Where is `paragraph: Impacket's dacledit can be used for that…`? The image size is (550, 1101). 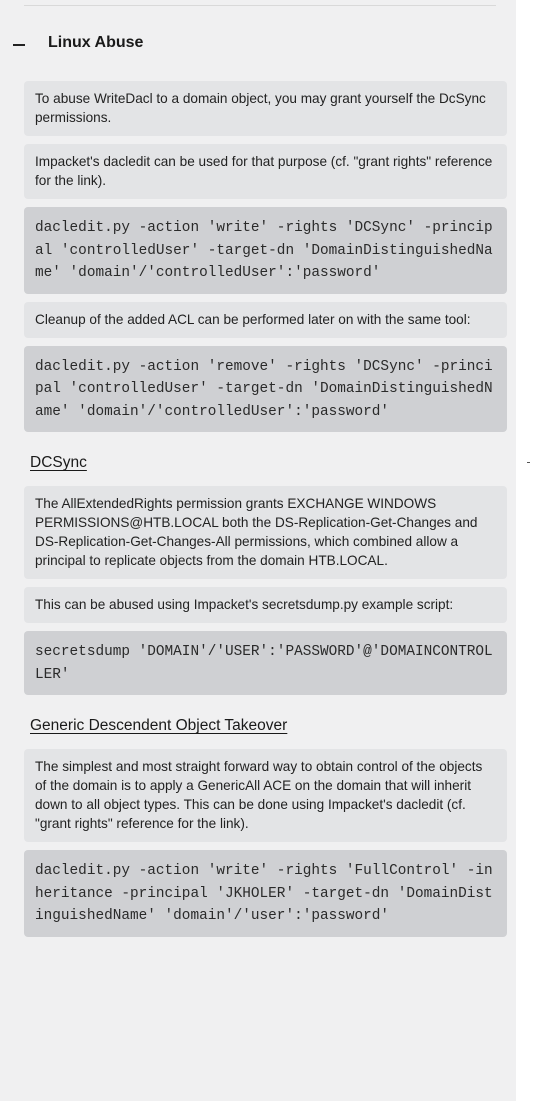 paragraph: Impacket's dacledit can be used for that… is located at coordinates (265, 171).